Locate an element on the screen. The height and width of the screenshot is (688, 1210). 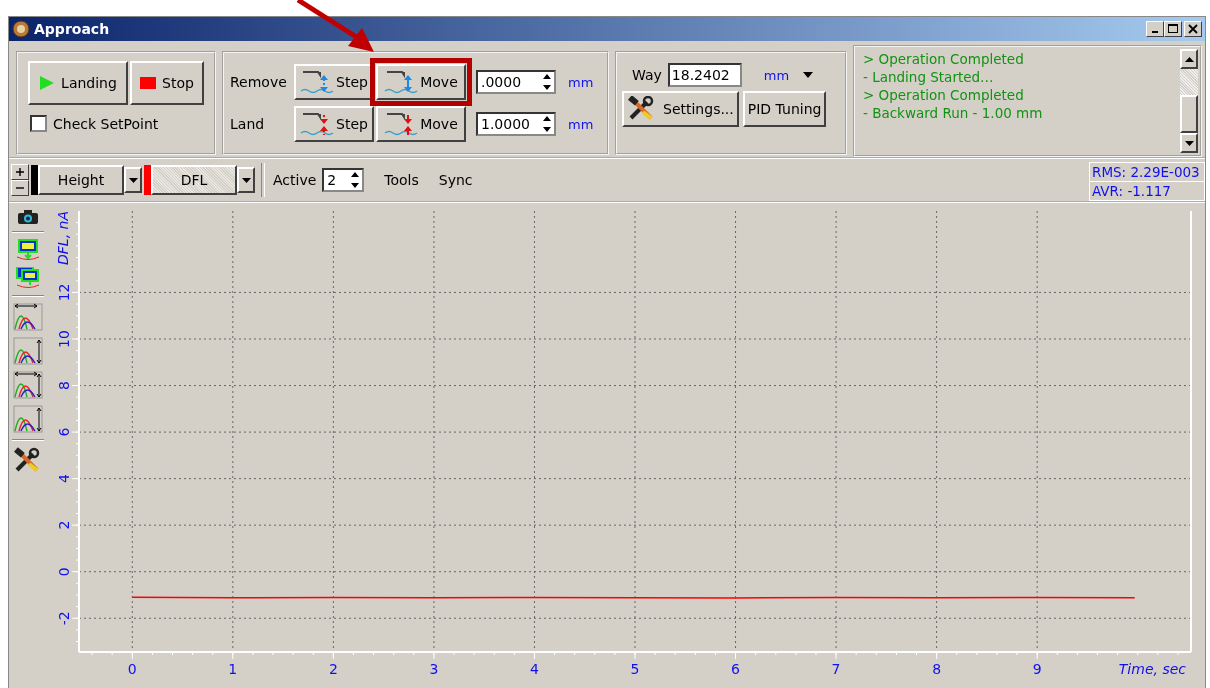
close-button is located at coordinates (1193, 29).